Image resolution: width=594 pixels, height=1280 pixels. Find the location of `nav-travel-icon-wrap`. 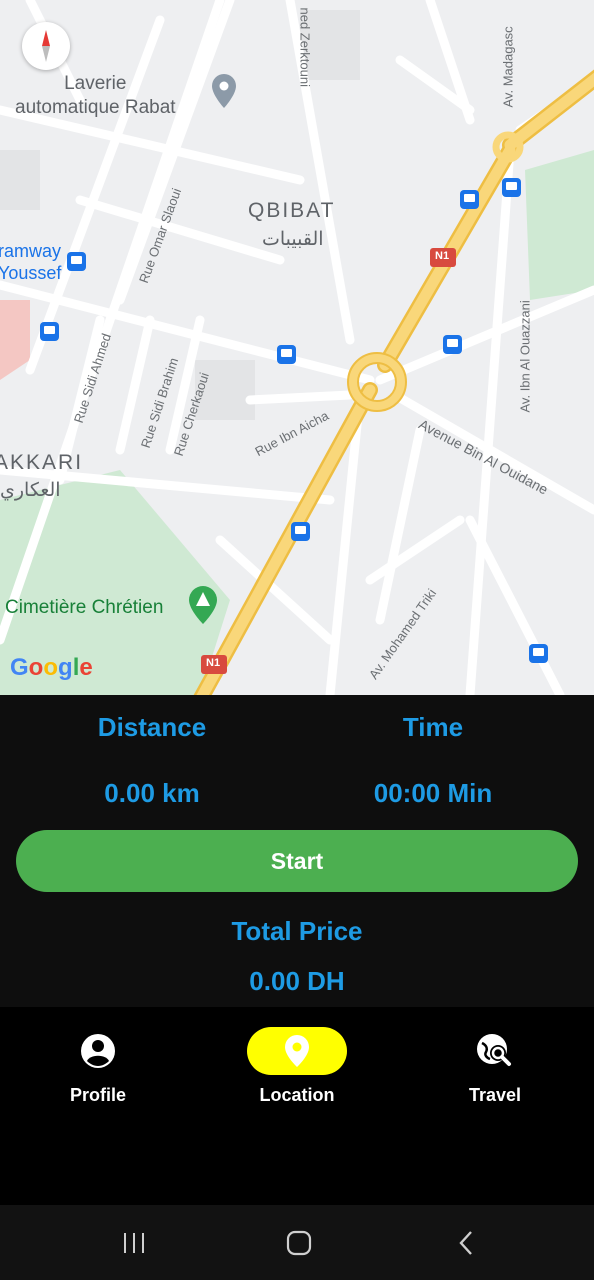

nav-travel-icon-wrap is located at coordinates (495, 1051).